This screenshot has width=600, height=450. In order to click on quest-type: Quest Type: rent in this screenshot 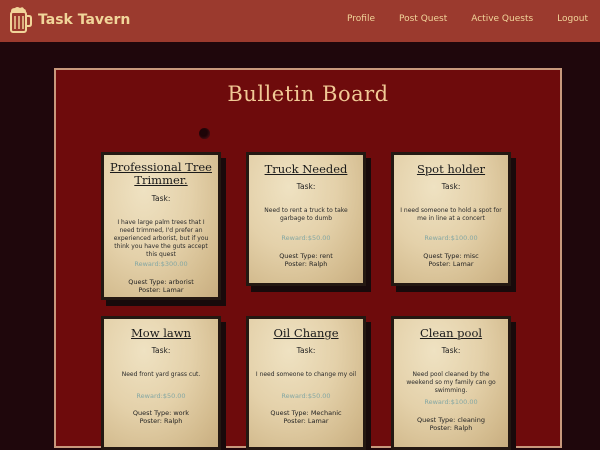, I will do `click(306, 256)`.